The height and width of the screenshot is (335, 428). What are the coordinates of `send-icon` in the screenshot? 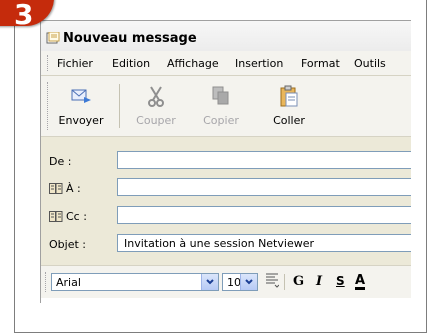 It's located at (81, 96).